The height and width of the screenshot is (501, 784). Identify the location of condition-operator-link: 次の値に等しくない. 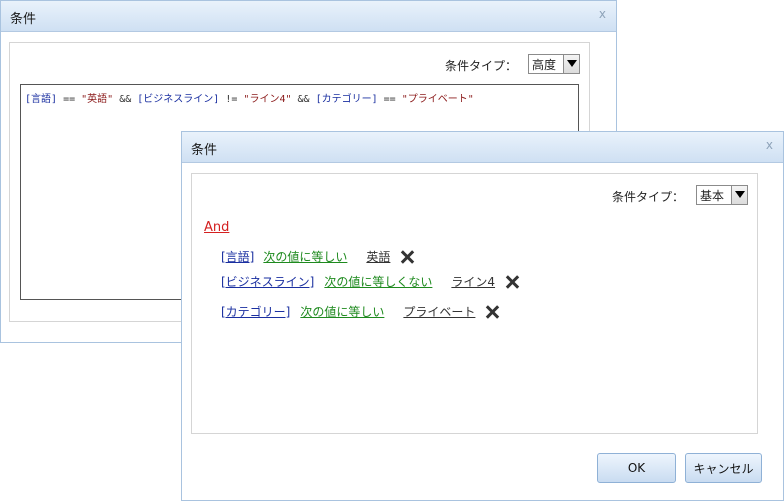
(378, 281).